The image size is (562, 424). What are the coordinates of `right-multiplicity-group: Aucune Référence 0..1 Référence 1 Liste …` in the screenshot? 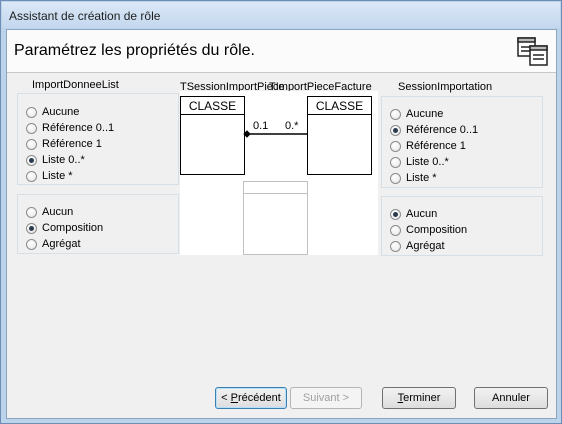 It's located at (462, 142).